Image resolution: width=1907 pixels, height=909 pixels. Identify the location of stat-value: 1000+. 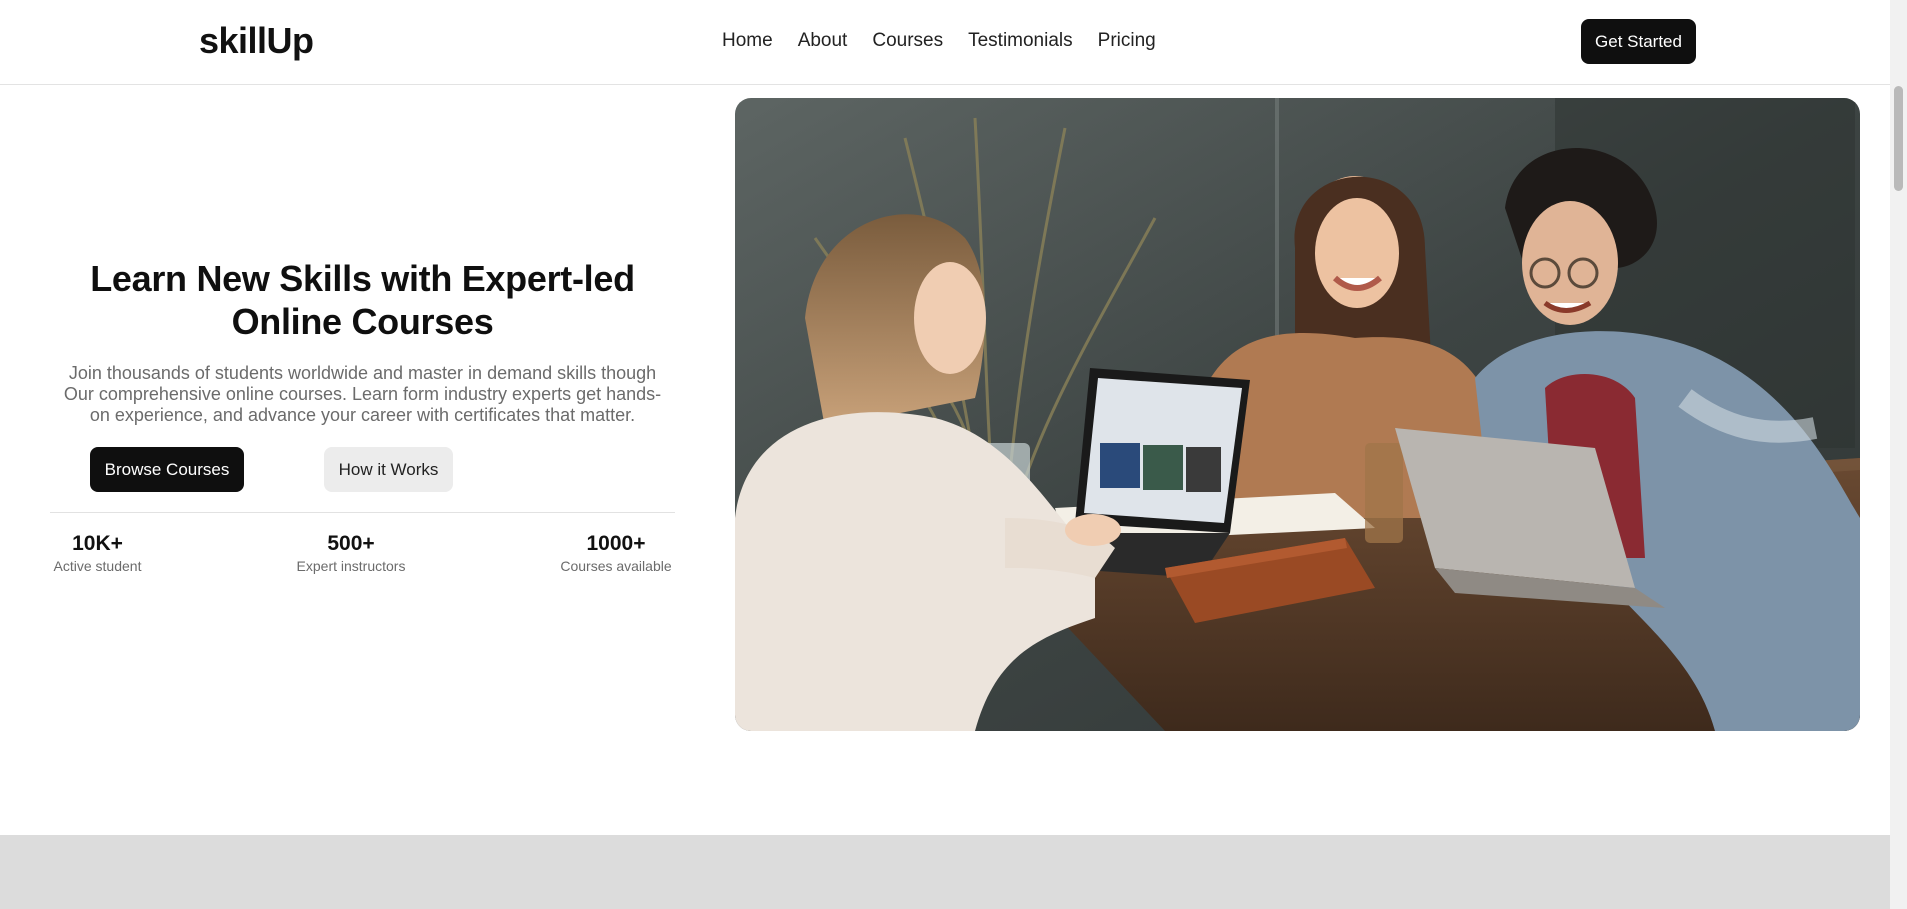
(616, 543).